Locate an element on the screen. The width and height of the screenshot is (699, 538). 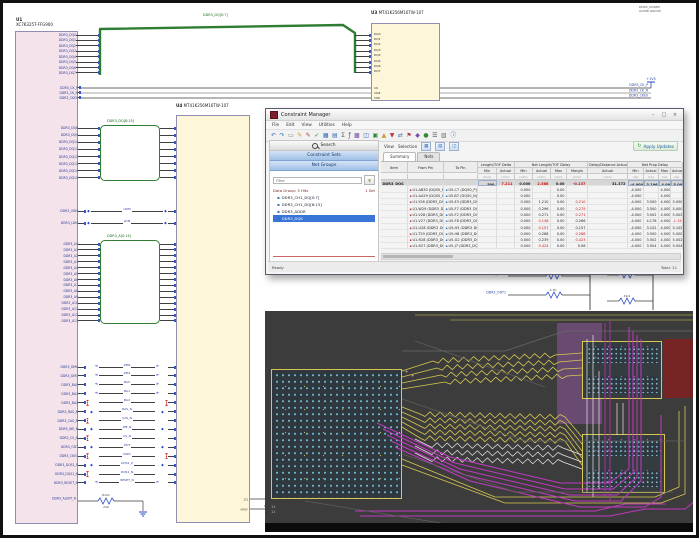
net-label: DDR3_DQ0 is located at coordinates (67, 35).